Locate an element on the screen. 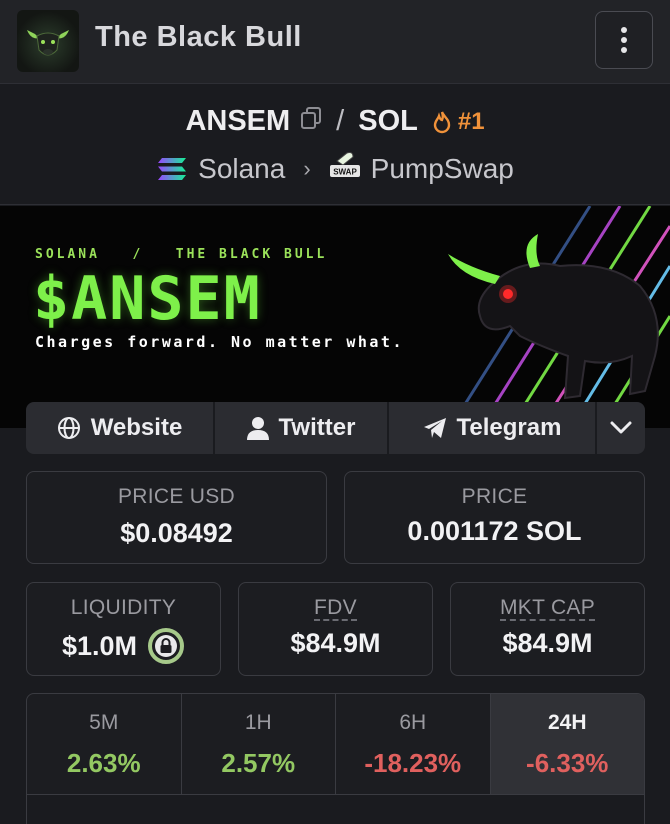 Image resolution: width=670 pixels, height=824 pixels. chevron-down-icon is located at coordinates (621, 427).